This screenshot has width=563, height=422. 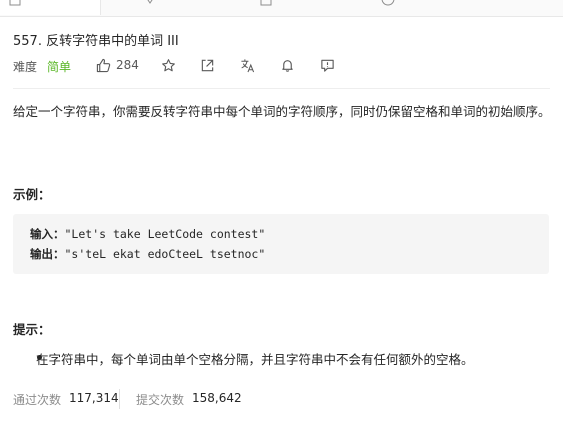 What do you see at coordinates (94, 398) in the screenshot?
I see `accepted-count: 117,314` at bounding box center [94, 398].